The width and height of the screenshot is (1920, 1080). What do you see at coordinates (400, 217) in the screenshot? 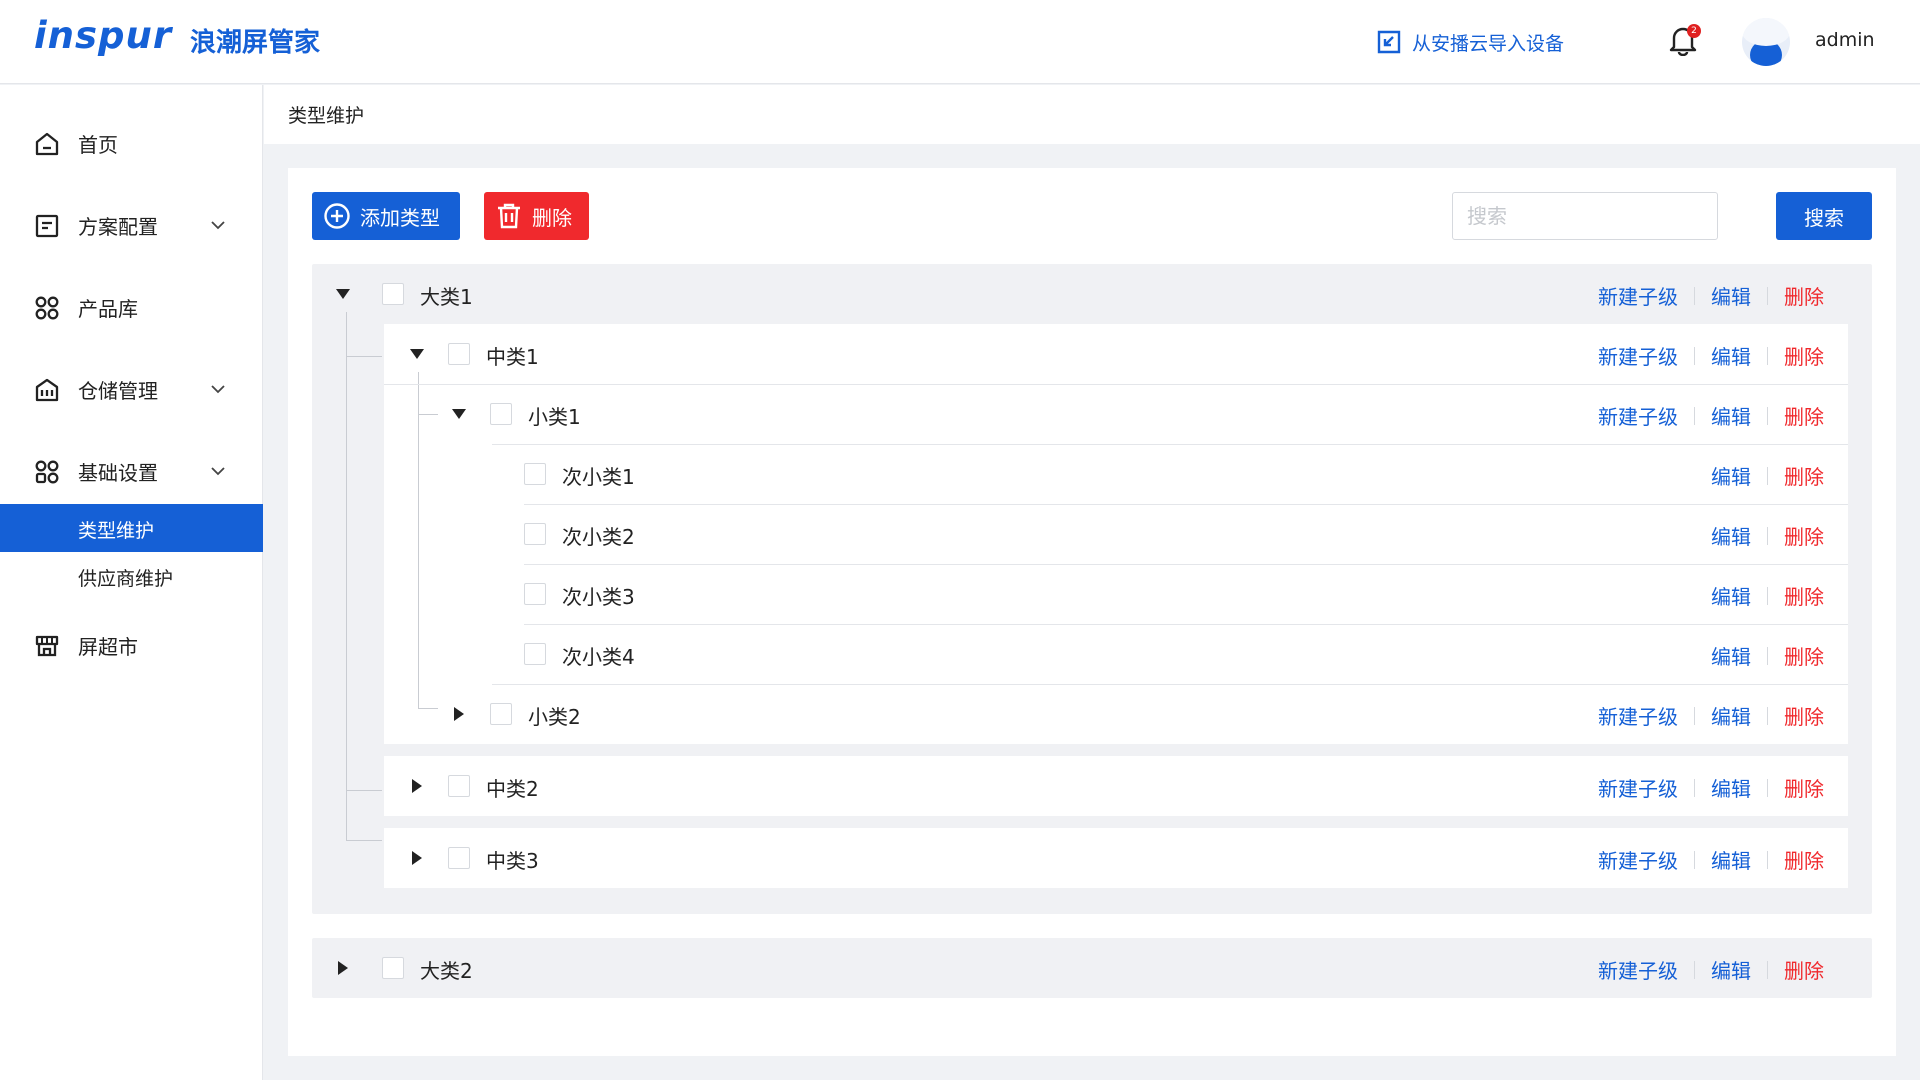
I see `add-type-label: 添加类型` at bounding box center [400, 217].